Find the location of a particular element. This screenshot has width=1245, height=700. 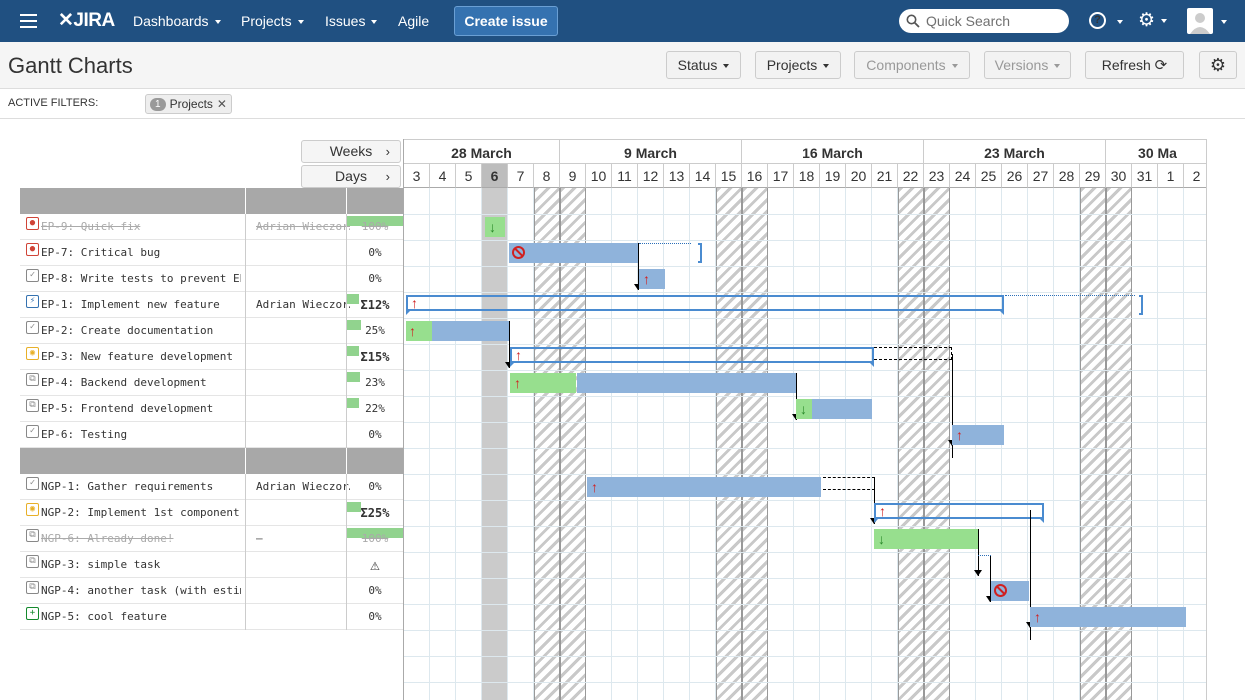

issue-summary: EP-7: Critical bug is located at coordinates (141, 253).